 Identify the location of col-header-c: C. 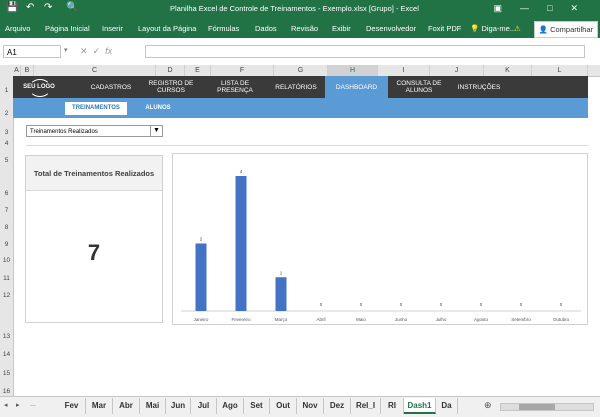
(95, 70).